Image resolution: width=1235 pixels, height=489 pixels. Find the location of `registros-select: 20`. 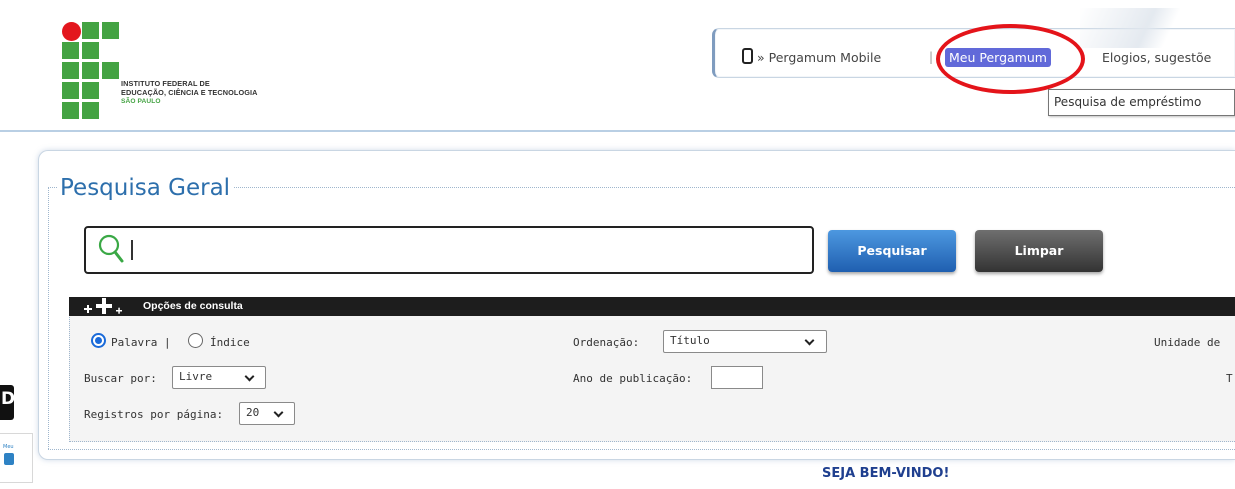

registros-select: 20 is located at coordinates (267, 413).